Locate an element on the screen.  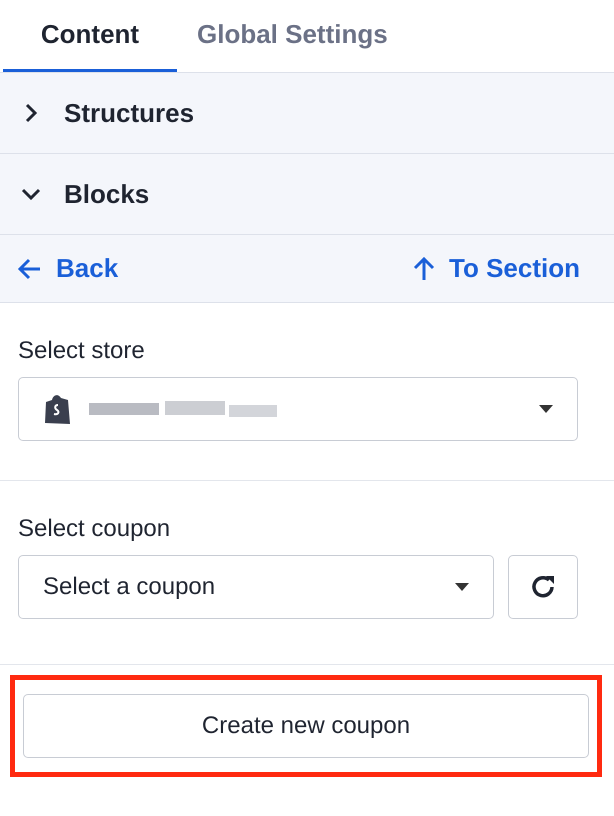
accordion-title: Structures is located at coordinates (129, 113).